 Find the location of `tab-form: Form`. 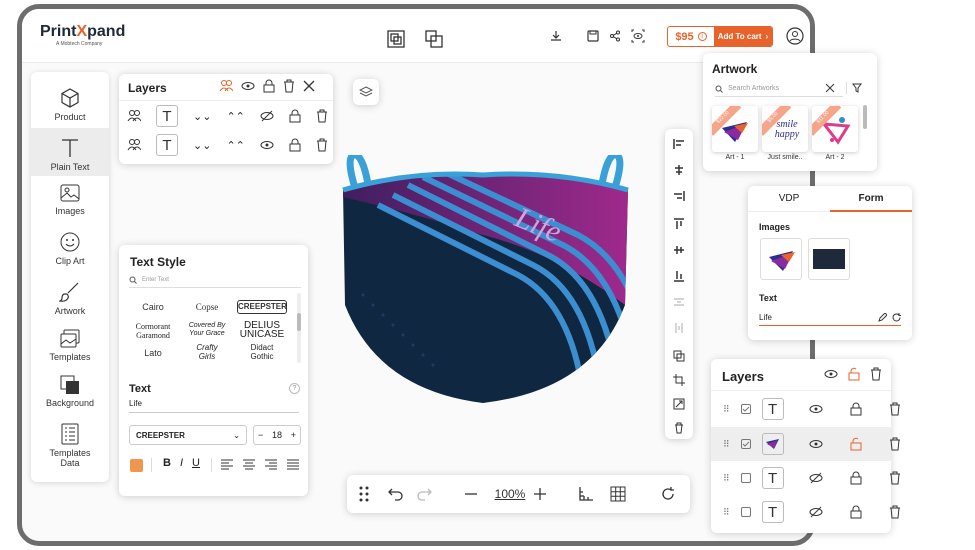

tab-form: Form is located at coordinates (871, 199).